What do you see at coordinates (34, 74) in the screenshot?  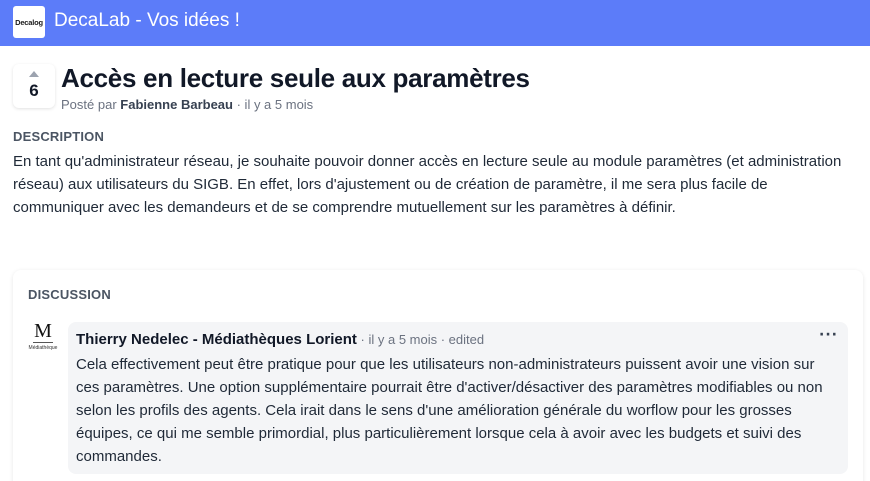 I see `upvote-arrow-icon` at bounding box center [34, 74].